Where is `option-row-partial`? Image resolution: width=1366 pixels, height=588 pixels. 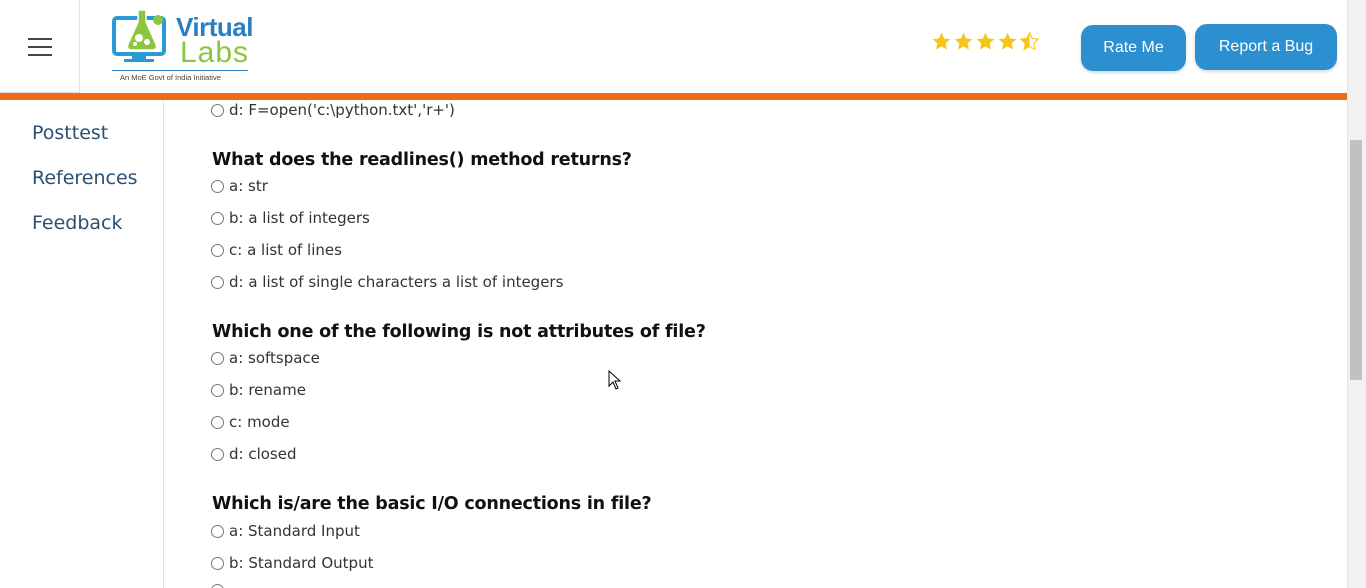
option-row-partial is located at coordinates (220, 586).